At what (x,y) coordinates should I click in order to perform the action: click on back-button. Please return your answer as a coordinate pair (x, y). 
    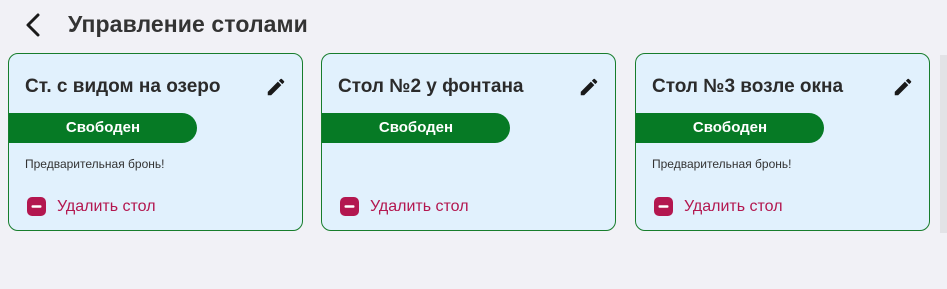
    Looking at the image, I should click on (34, 25).